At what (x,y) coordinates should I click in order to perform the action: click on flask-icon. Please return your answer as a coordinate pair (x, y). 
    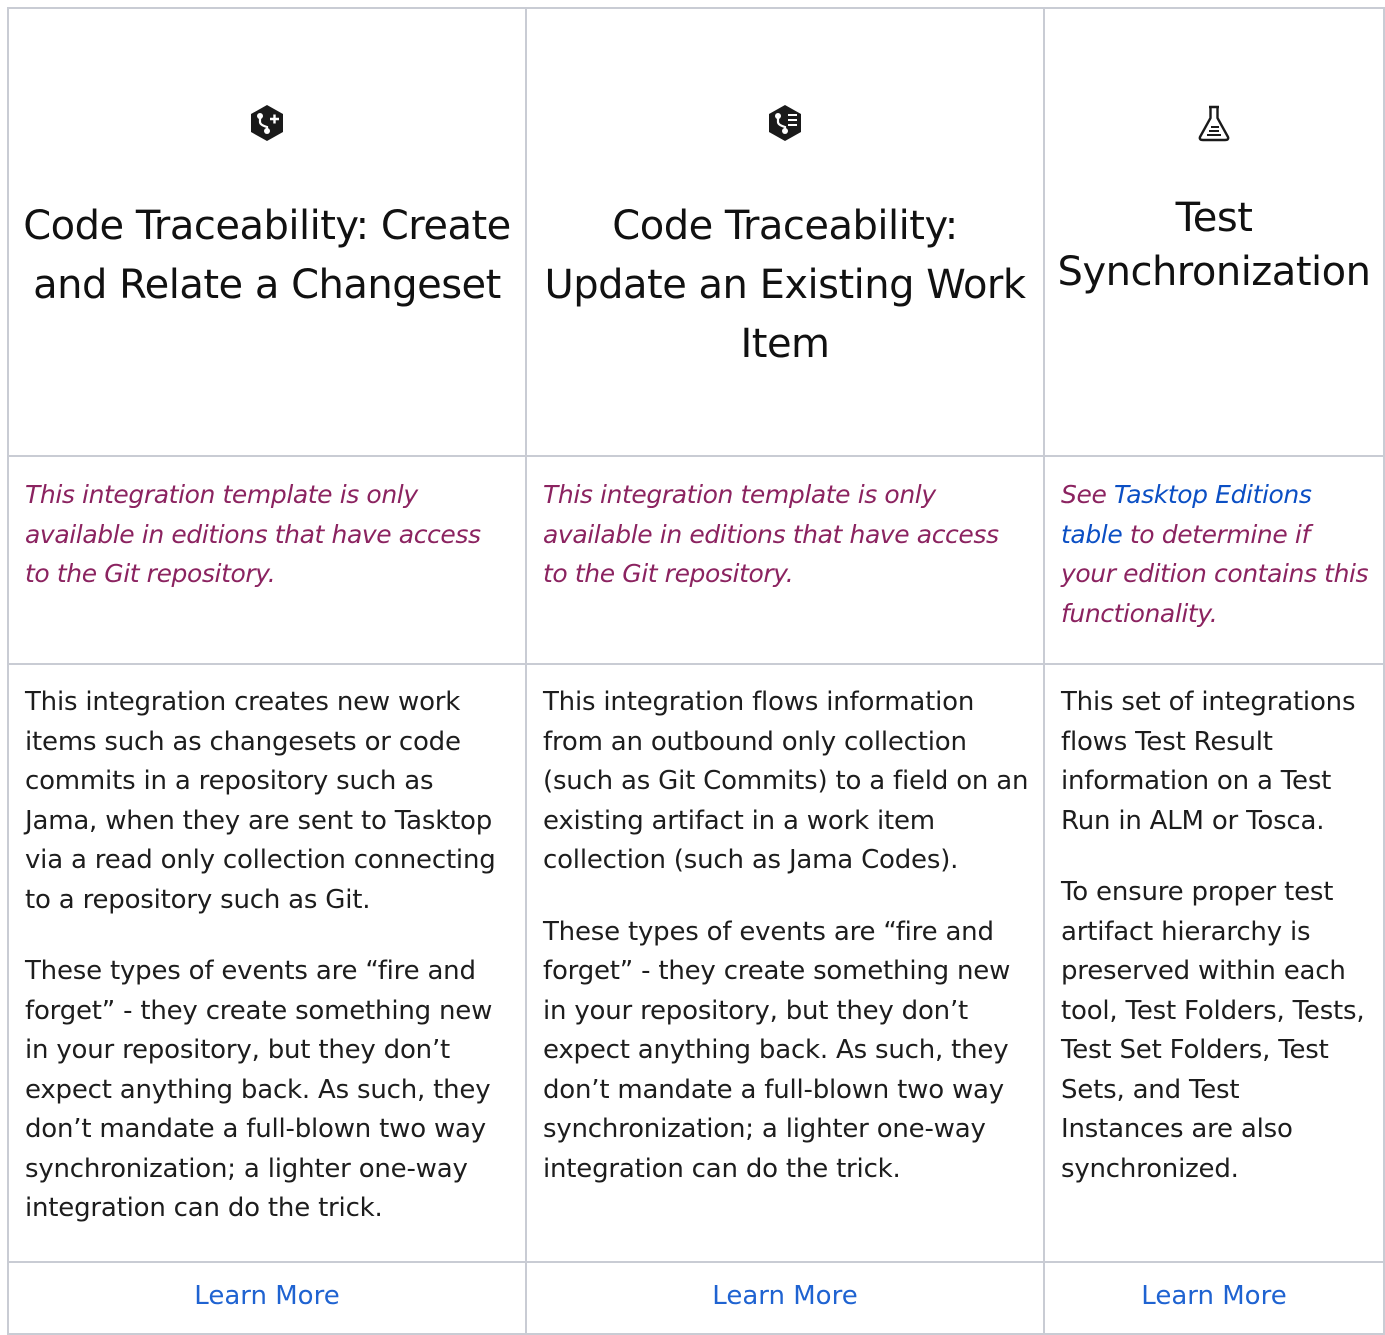
    Looking at the image, I should click on (1214, 123).